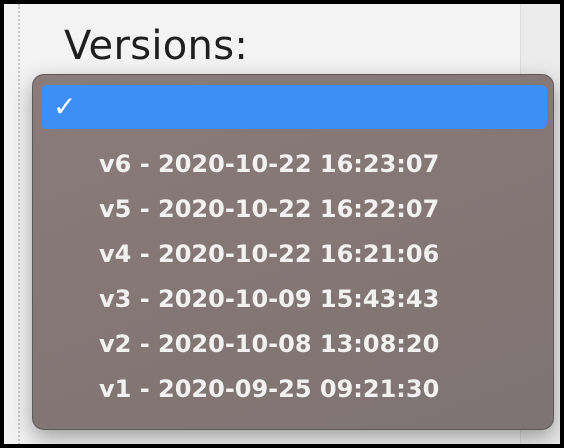 The image size is (564, 448). I want to click on version-option-v6: v6 - 2020-10-22 16:23:07, so click(294, 164).